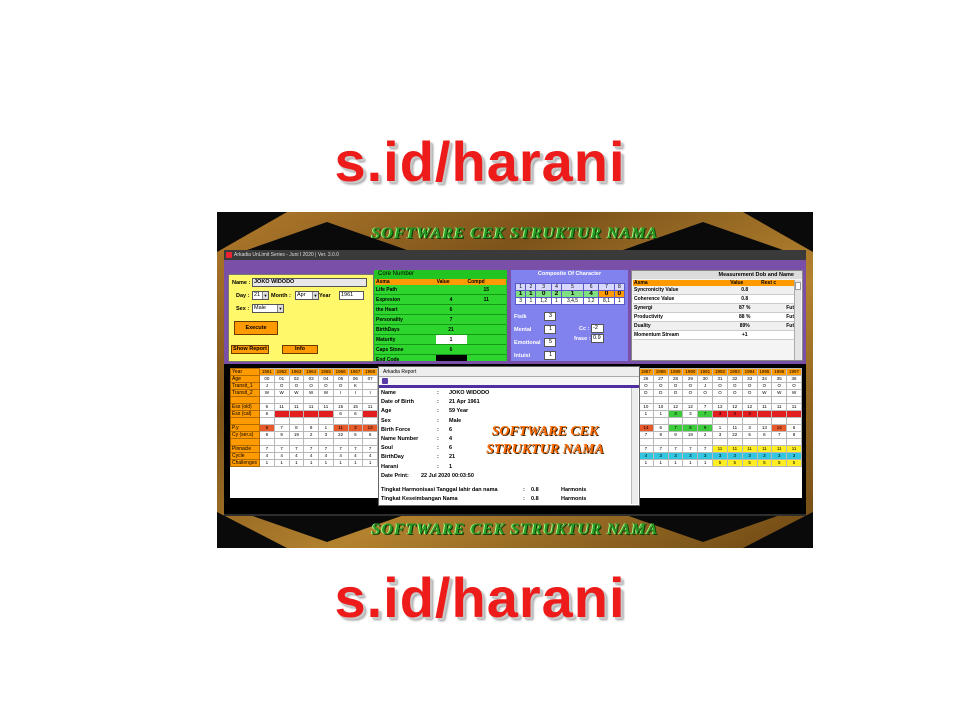 The height and width of the screenshot is (720, 960). Describe the element at coordinates (720, 456) in the screenshot. I see `year-grid-row: 43333333333` at that location.